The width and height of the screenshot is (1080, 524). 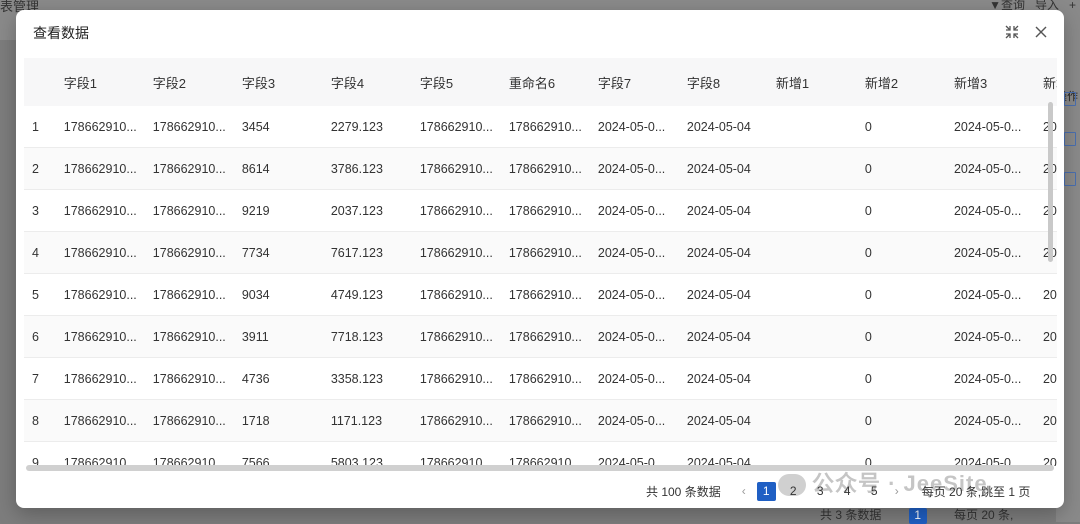 I want to click on row-index: 4, so click(x=40, y=252).